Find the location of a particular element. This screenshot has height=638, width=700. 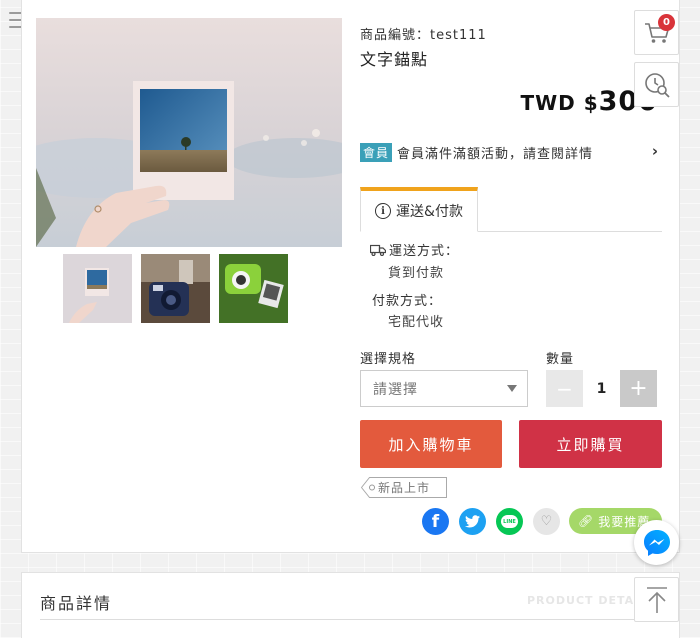

shipping-label-text: 運送方式： is located at coordinates (424, 251).